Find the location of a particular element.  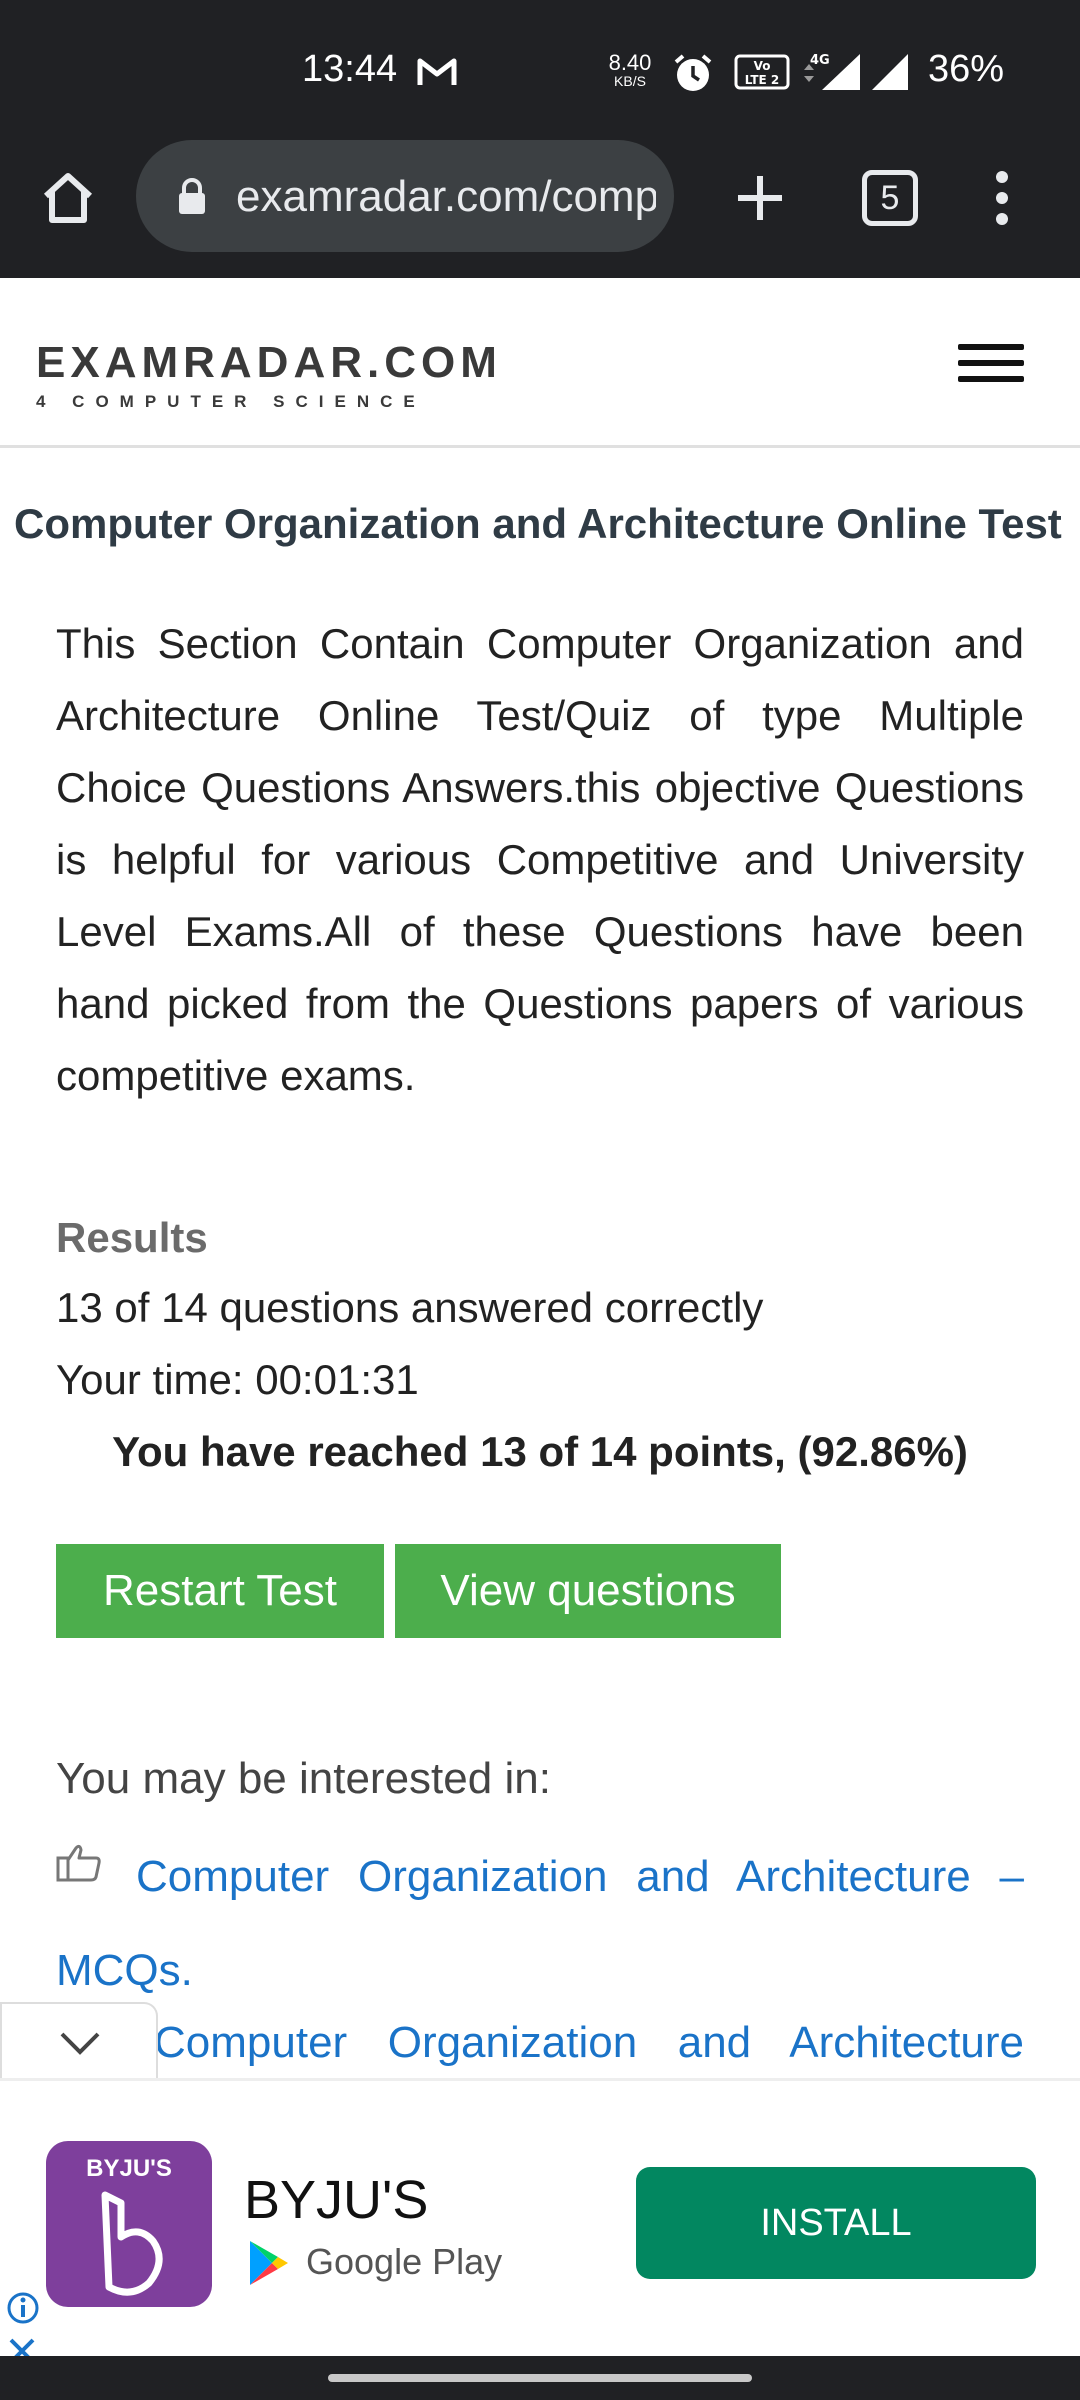

google-play-icon is located at coordinates (269, 2263).